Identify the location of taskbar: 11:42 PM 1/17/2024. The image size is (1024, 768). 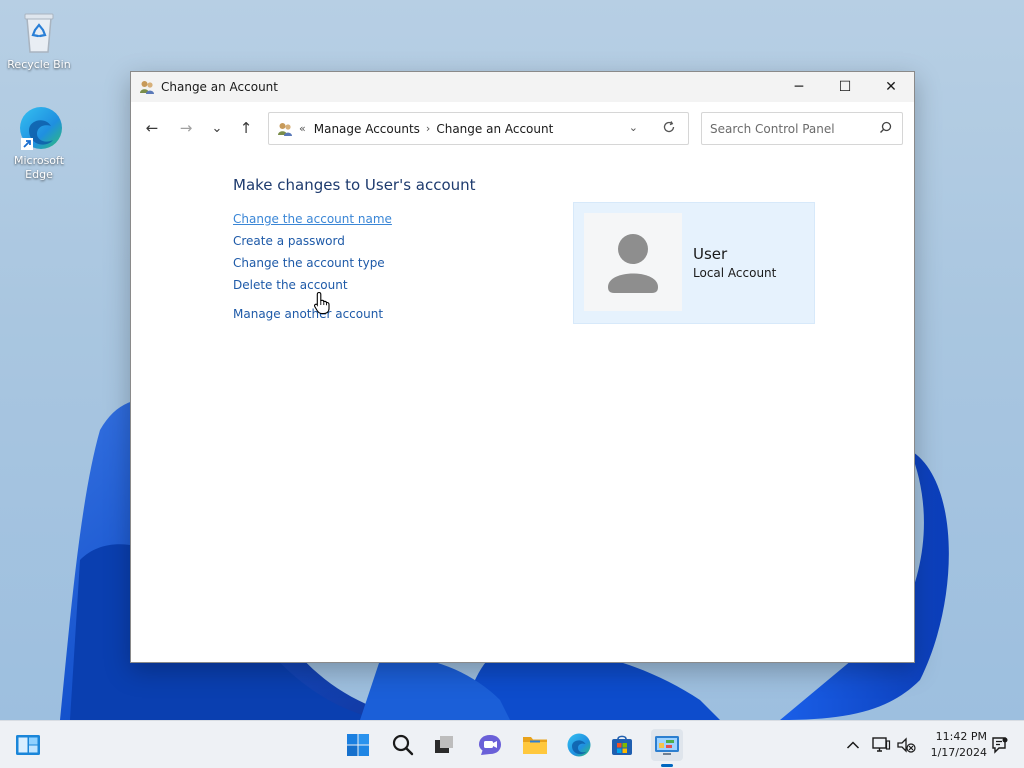
(512, 744).